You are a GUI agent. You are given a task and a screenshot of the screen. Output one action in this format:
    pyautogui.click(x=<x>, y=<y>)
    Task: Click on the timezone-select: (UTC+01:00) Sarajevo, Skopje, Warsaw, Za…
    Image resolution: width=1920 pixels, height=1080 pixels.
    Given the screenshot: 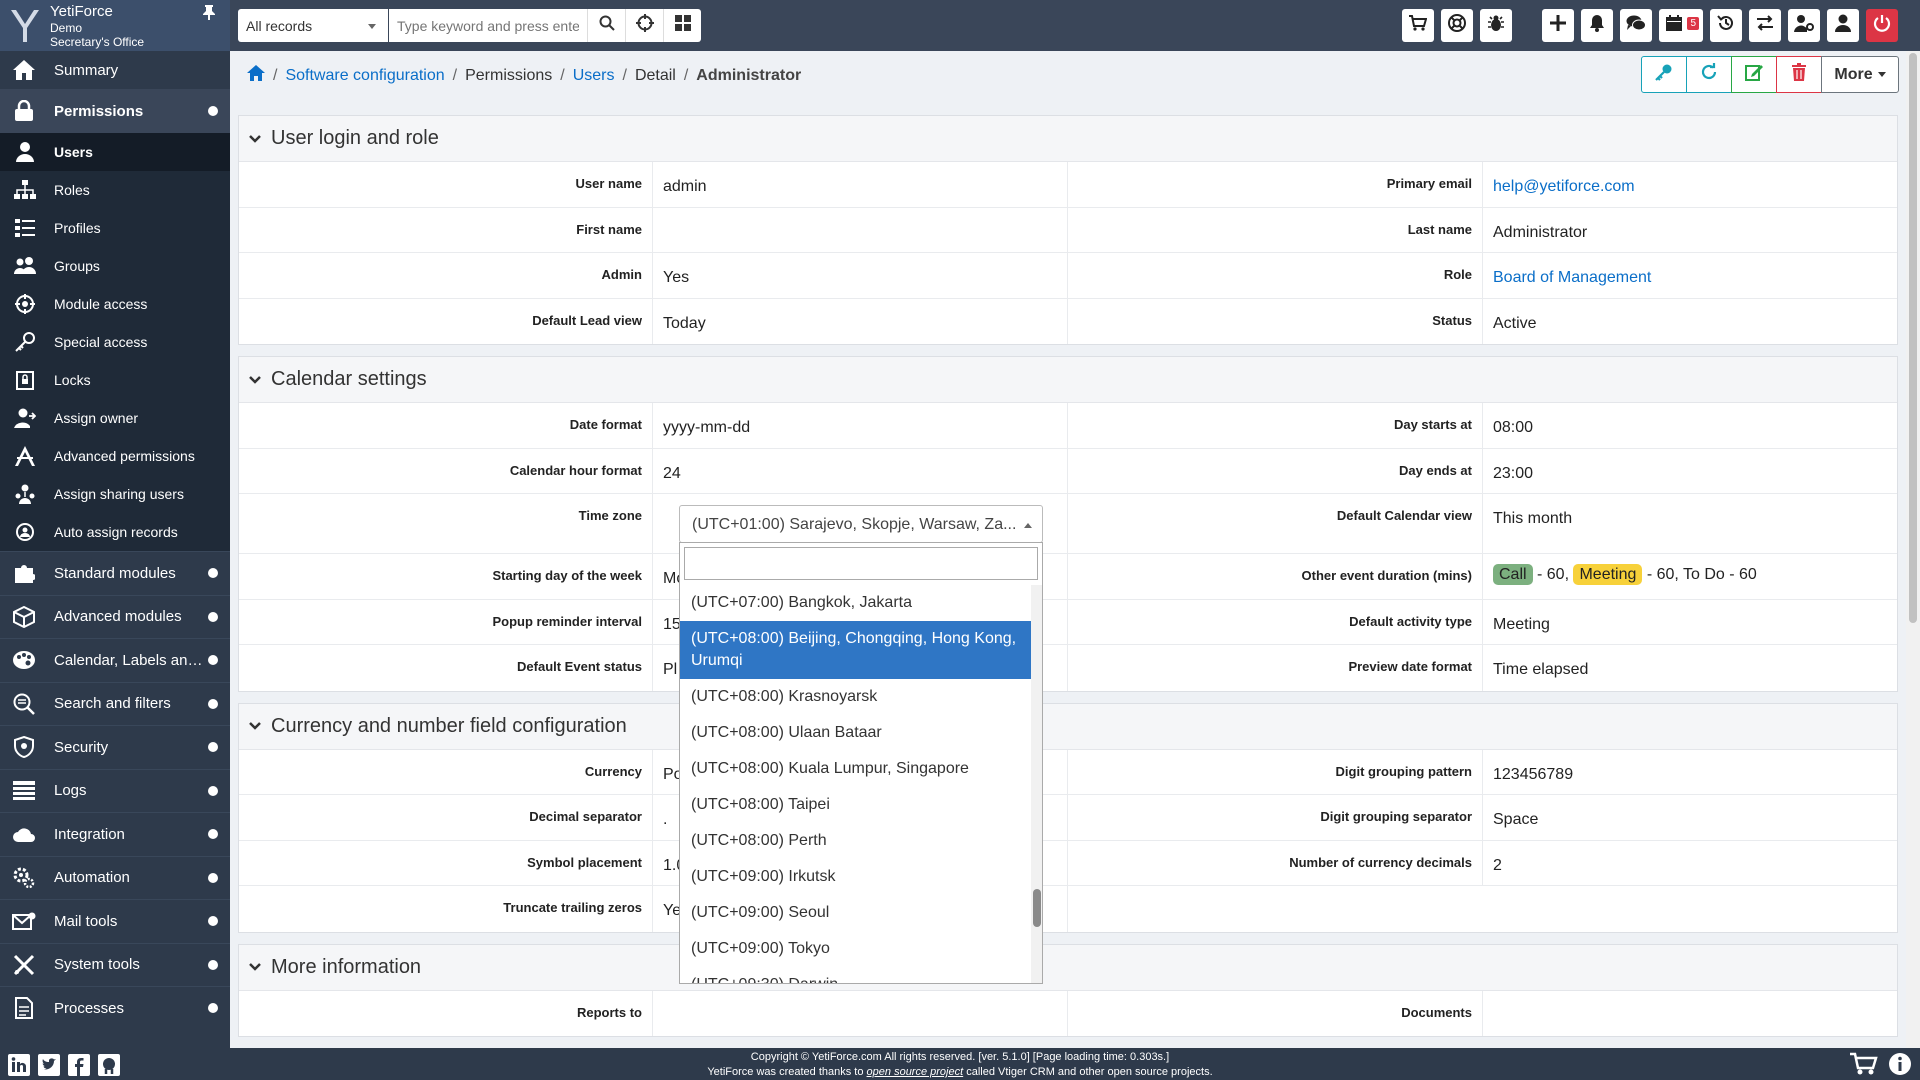 What is the action you would take?
    pyautogui.click(x=861, y=524)
    